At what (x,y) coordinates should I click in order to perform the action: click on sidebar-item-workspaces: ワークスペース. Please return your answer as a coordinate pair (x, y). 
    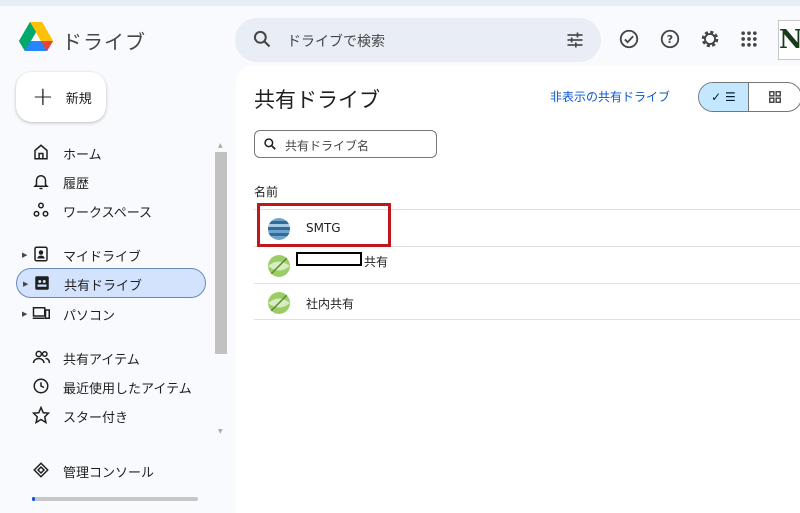
    Looking at the image, I should click on (111, 210).